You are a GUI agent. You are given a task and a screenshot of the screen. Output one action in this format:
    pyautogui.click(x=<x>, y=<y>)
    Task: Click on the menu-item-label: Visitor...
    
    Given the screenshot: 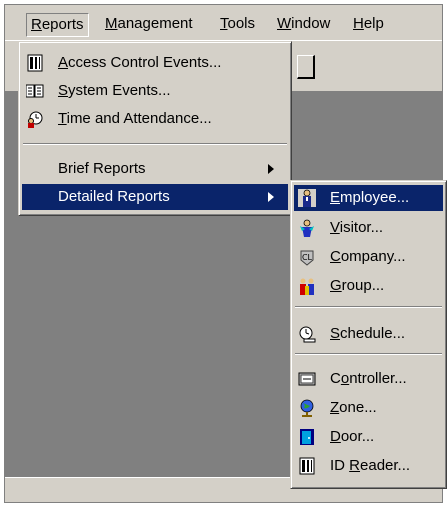 What is the action you would take?
    pyautogui.click(x=356, y=228)
    